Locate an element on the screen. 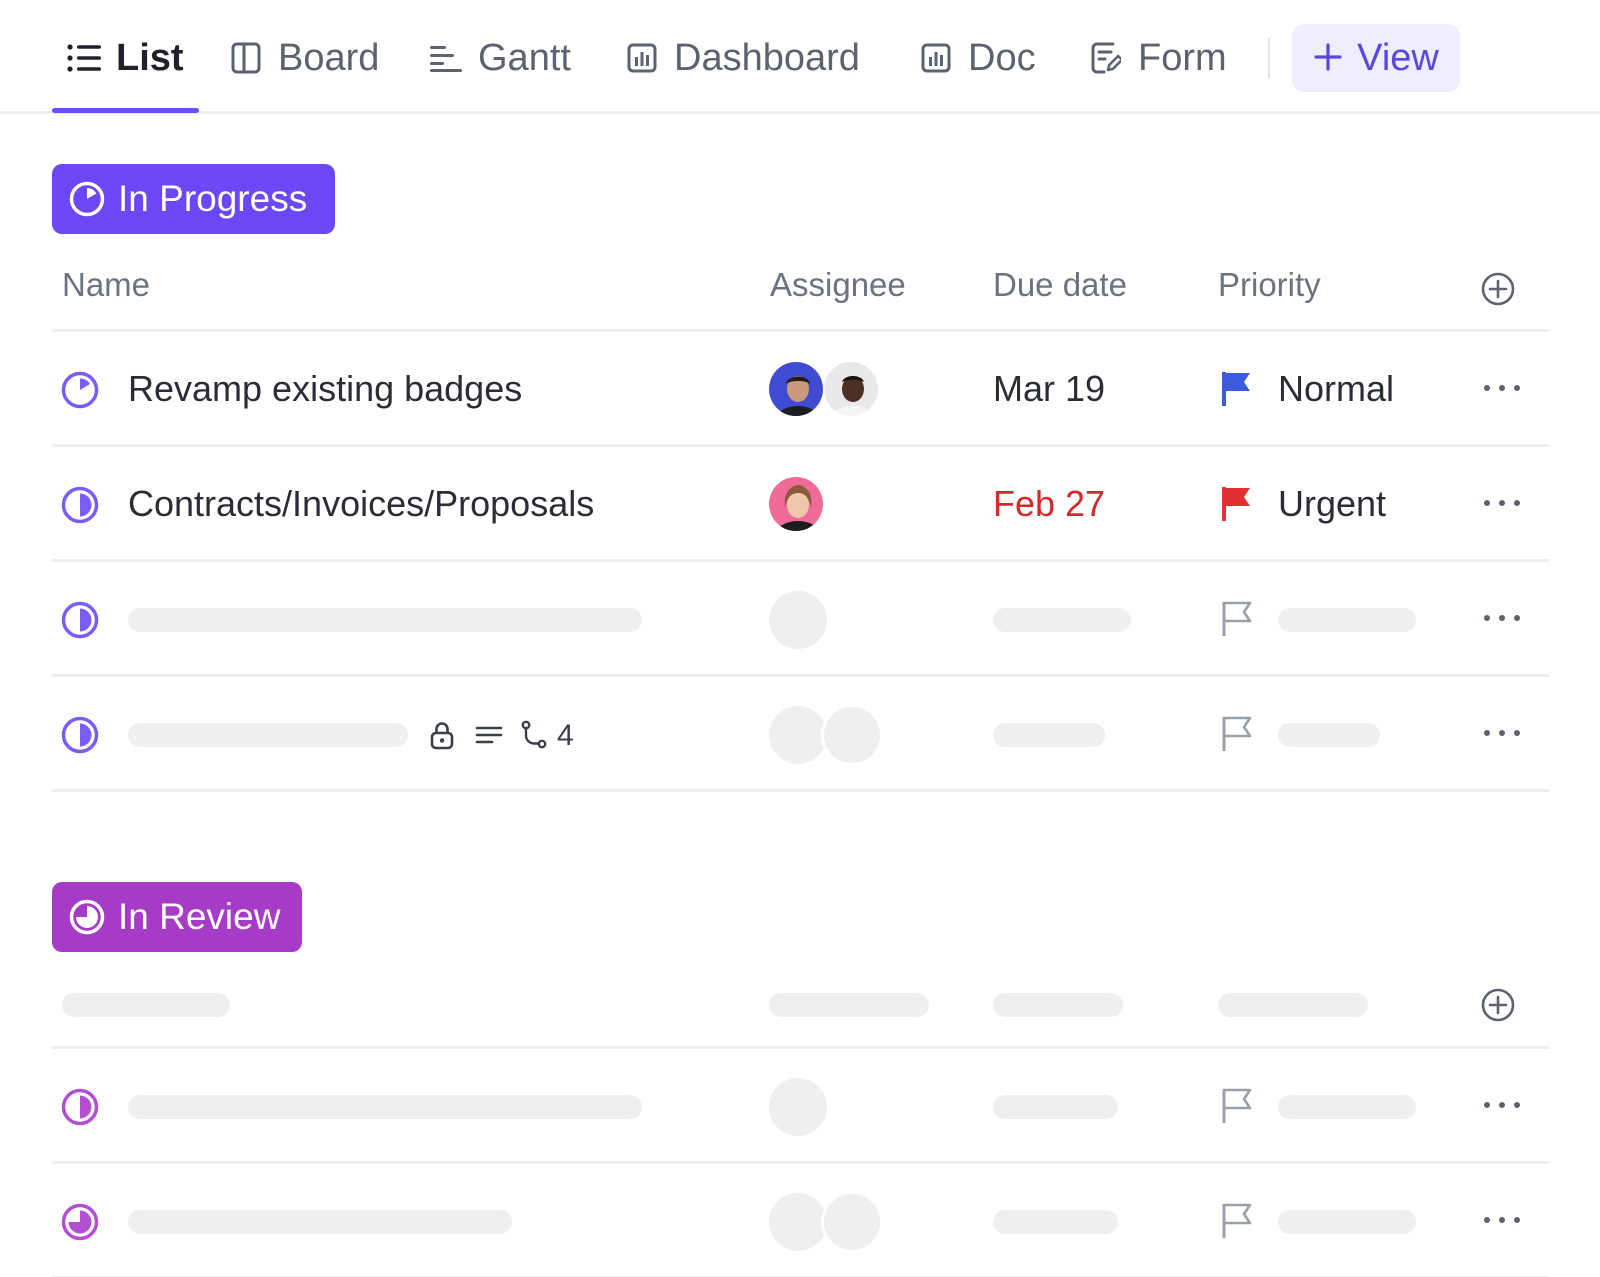  tab-label: List is located at coordinates (150, 57).